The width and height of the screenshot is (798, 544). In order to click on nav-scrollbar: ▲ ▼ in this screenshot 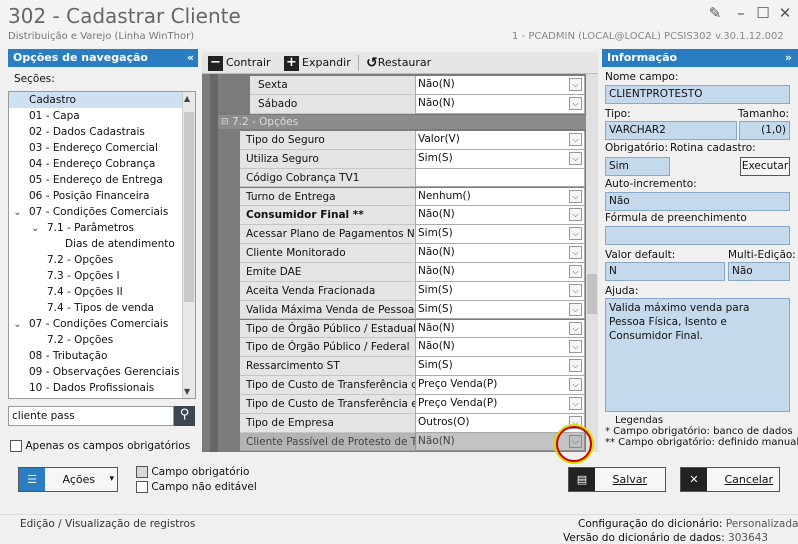, I will do `click(188, 245)`.